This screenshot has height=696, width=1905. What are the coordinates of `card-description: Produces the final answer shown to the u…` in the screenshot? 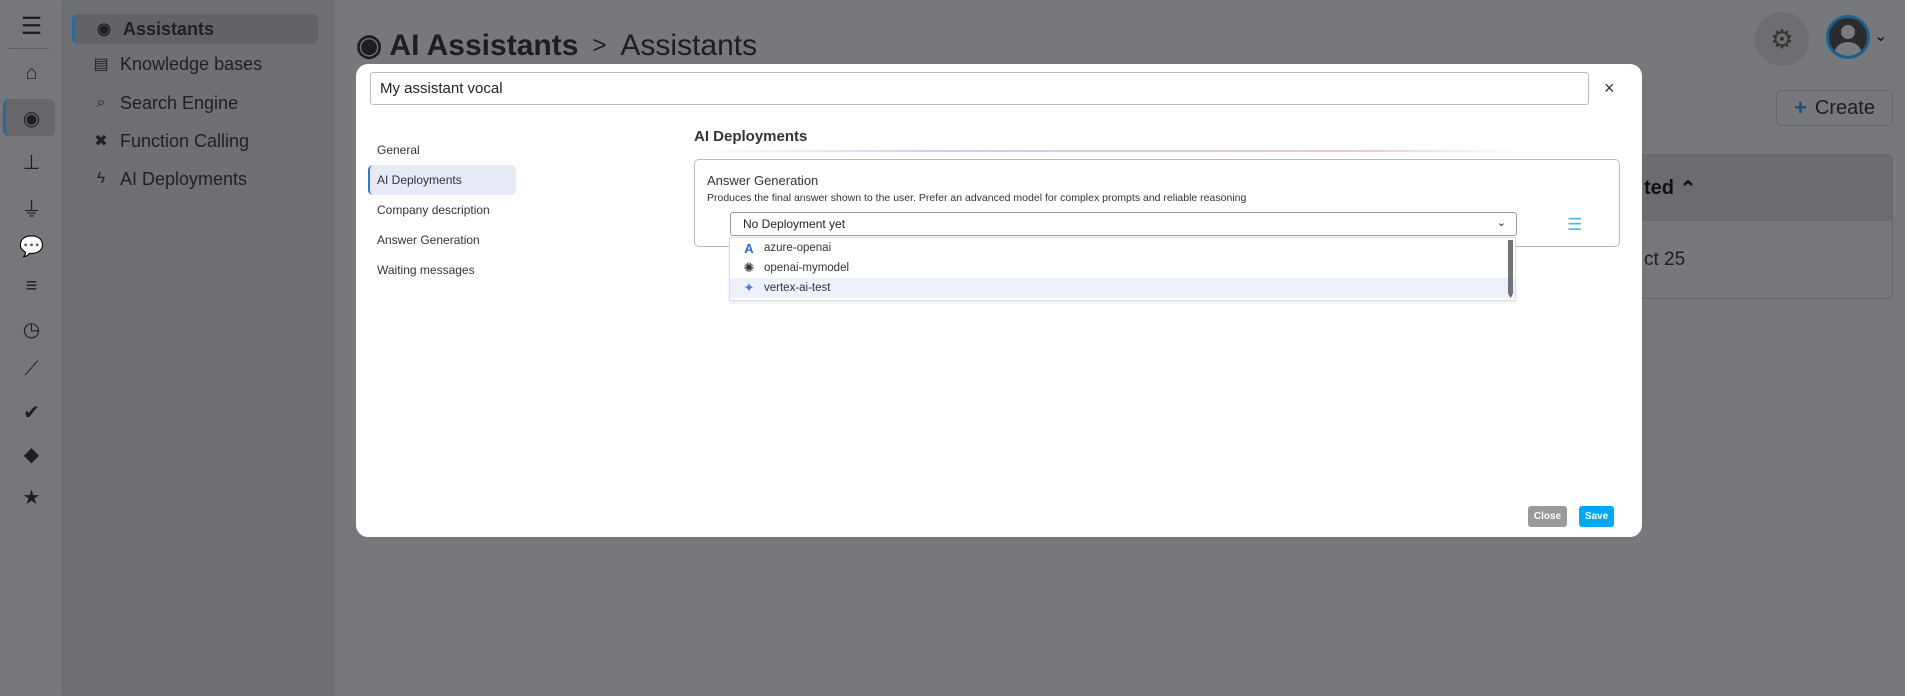 It's located at (977, 198).